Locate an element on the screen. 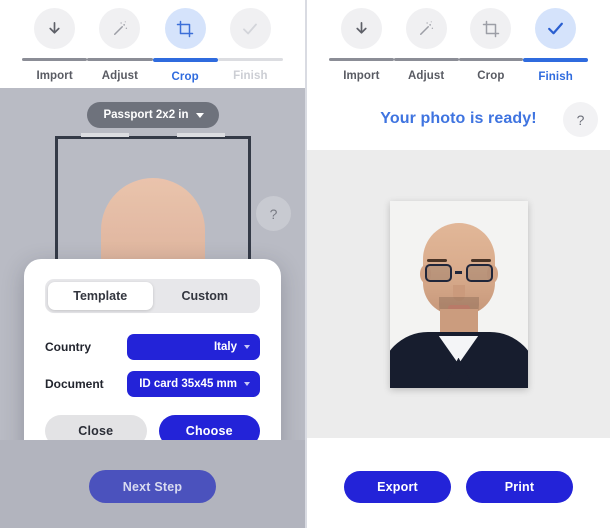 Image resolution: width=610 pixels, height=528 pixels. photo-eyebrow-right is located at coordinates (480, 260).